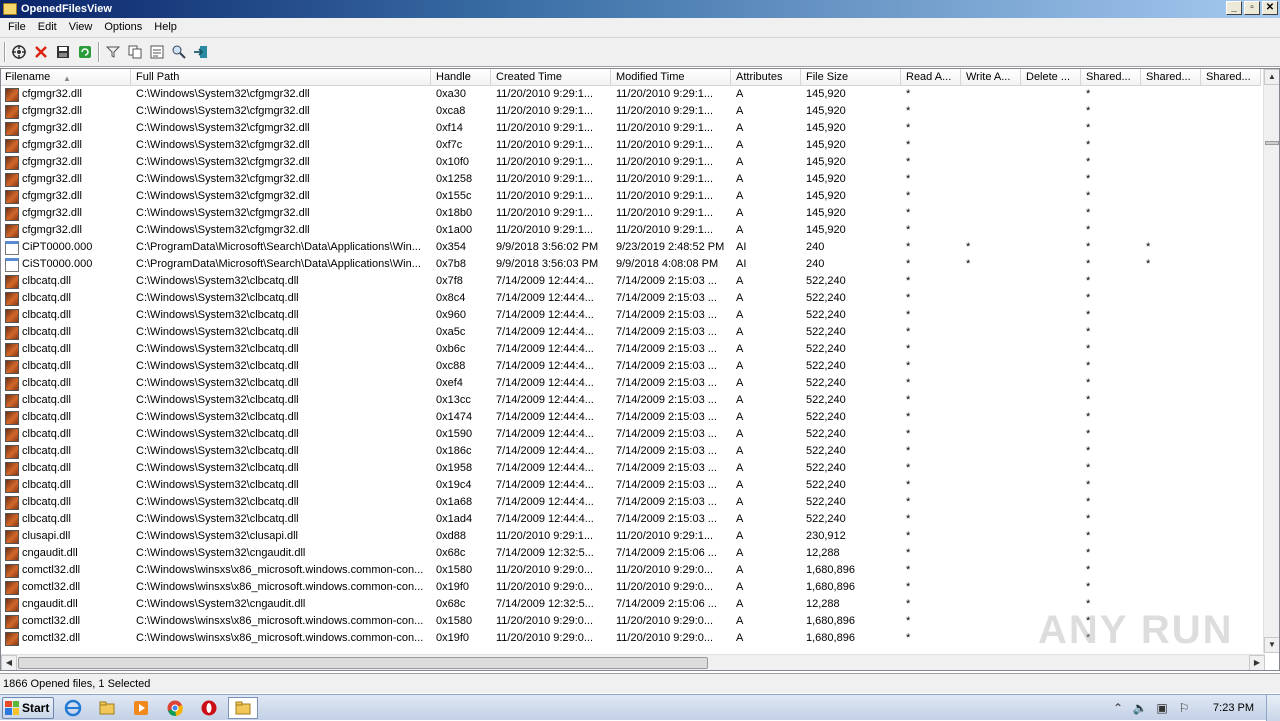  I want to click on menu-options: Options, so click(123, 27).